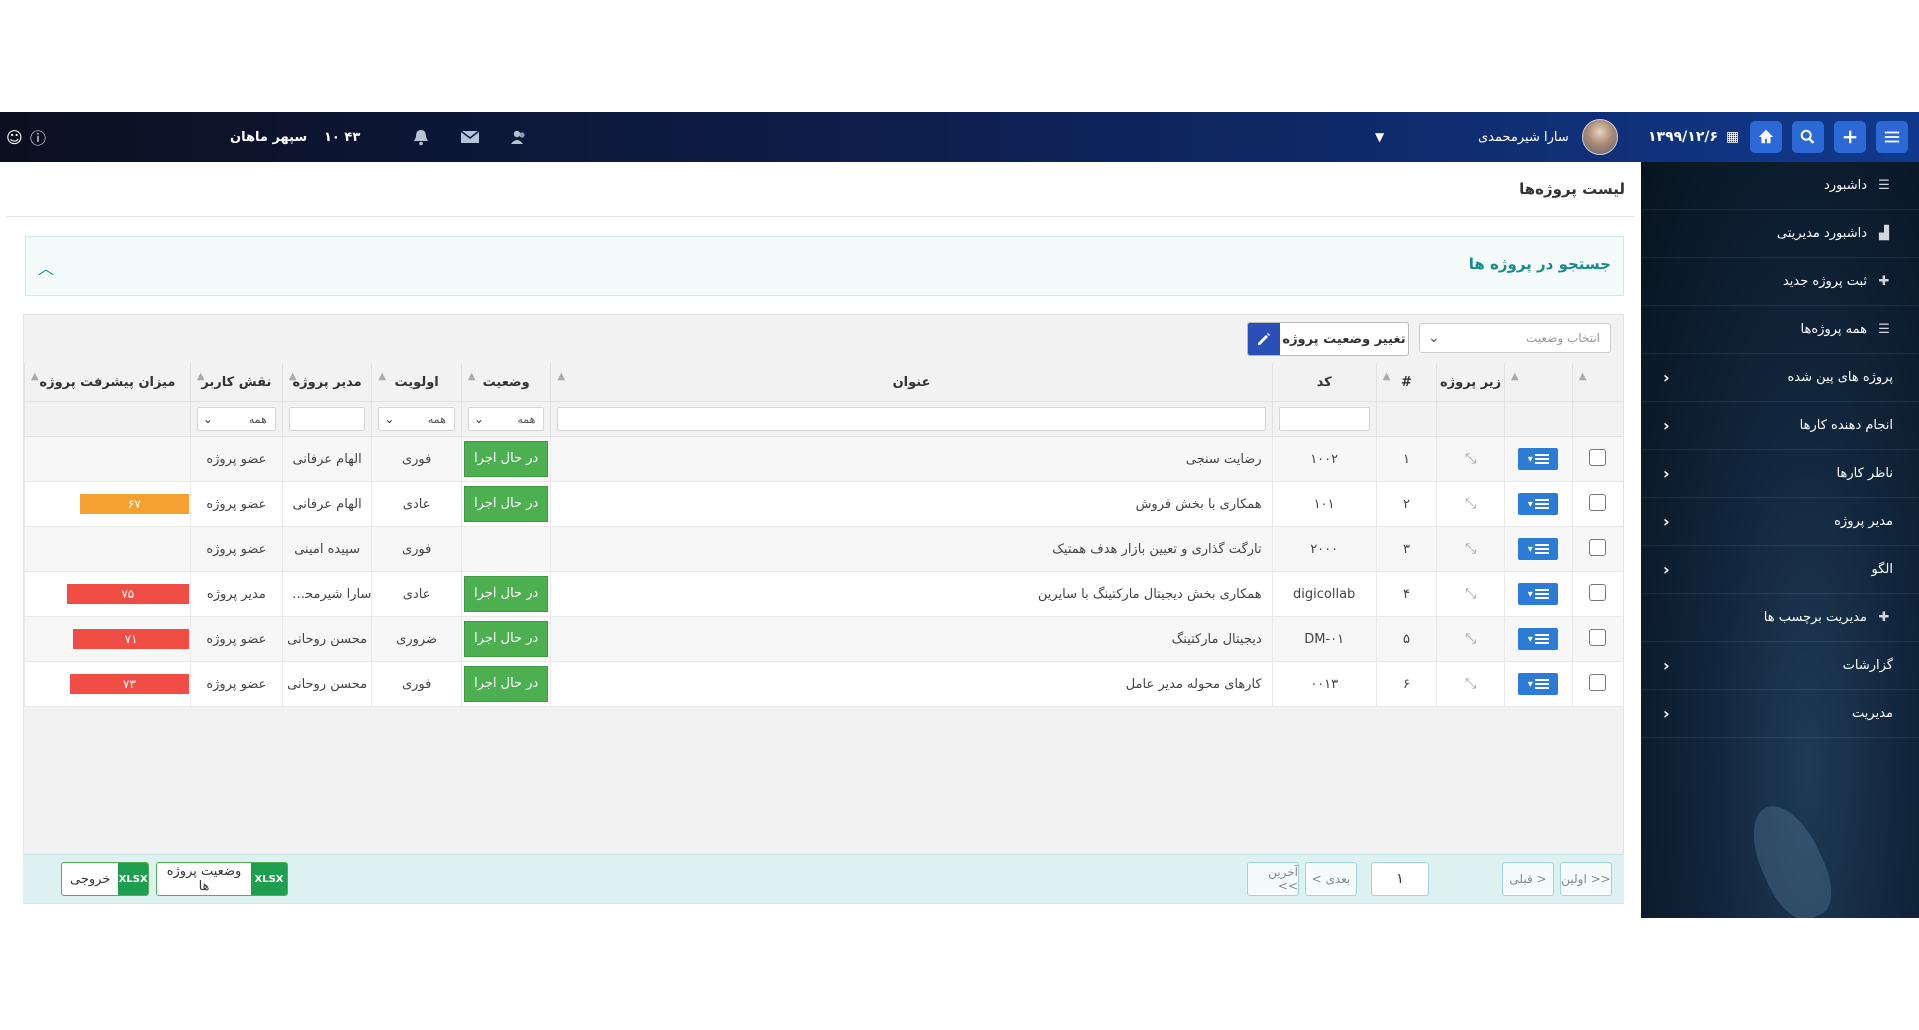 This screenshot has height=1030, width=1919. What do you see at coordinates (222, 879) in the screenshot?
I see `project-status-export-button: XLSX وضعیت پروژه ها` at bounding box center [222, 879].